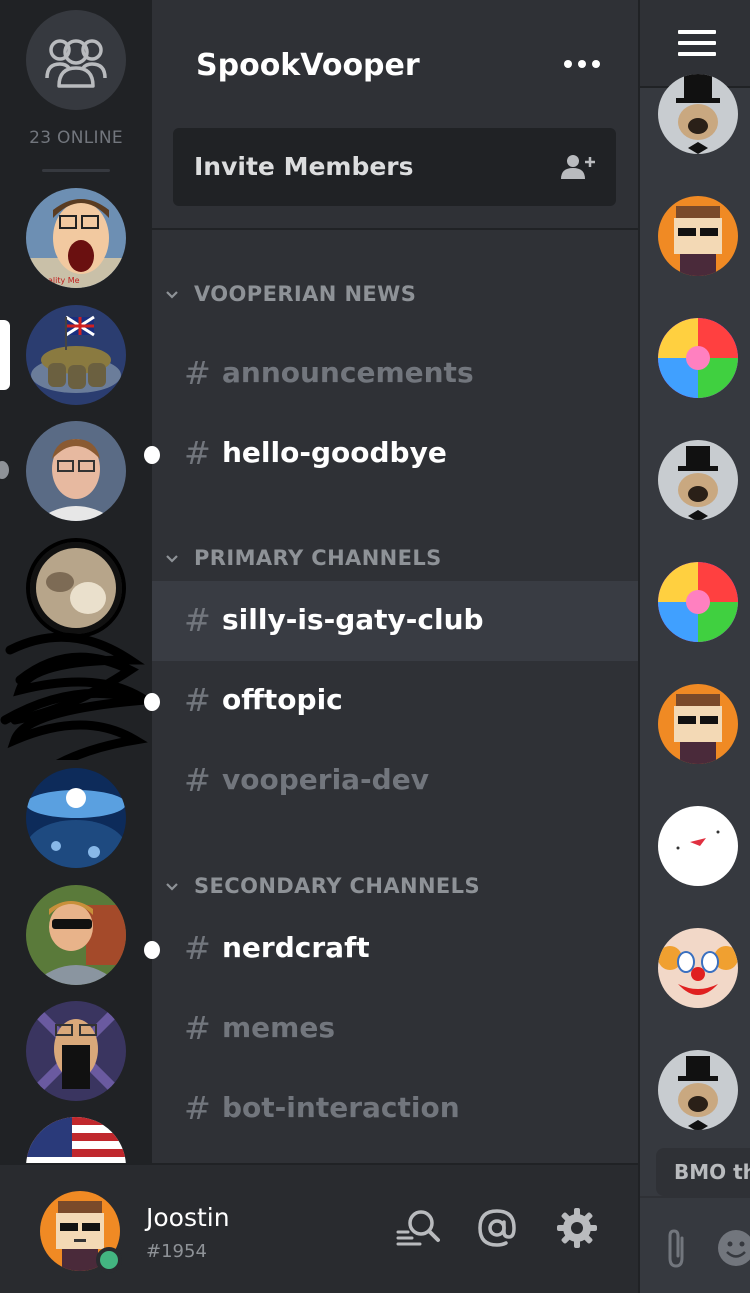 The image size is (750, 1293). What do you see at coordinates (5, 355) in the screenshot?
I see `selected-server-indicator` at bounding box center [5, 355].